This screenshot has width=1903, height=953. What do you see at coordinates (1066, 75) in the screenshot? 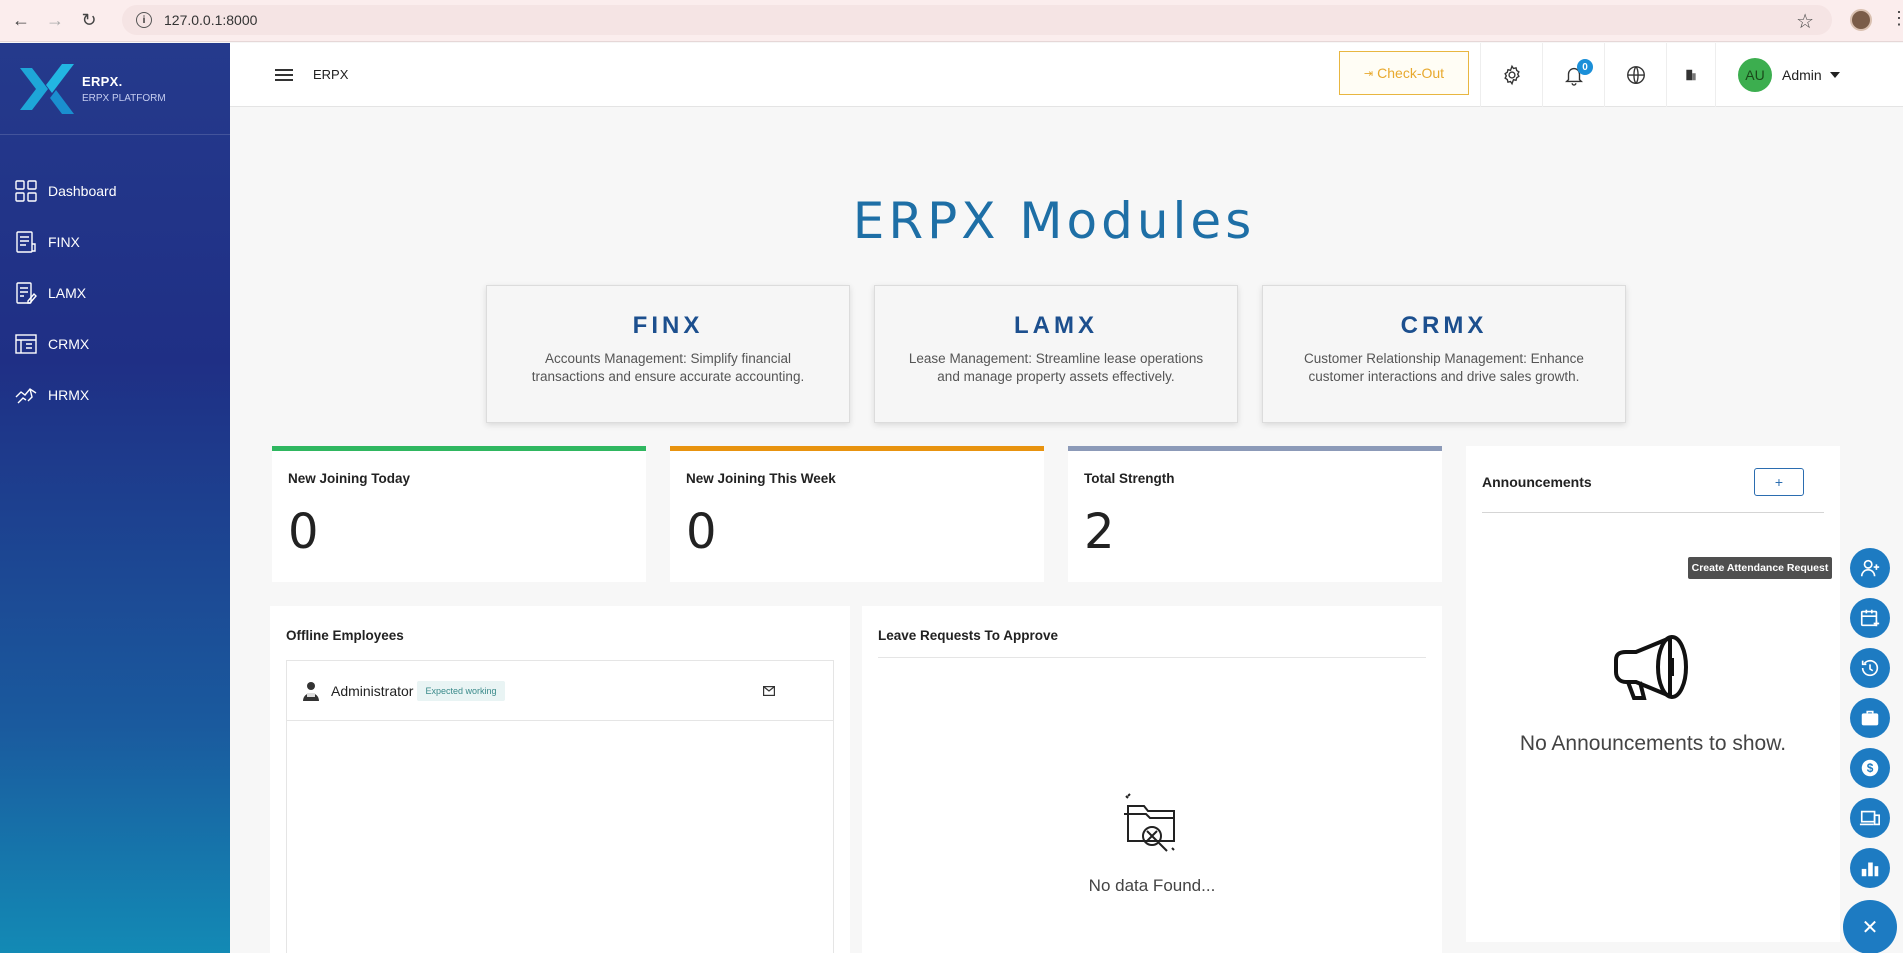
I see `top-header: ERPX ⇥ Check-Out 0 AU Admin` at bounding box center [1066, 75].